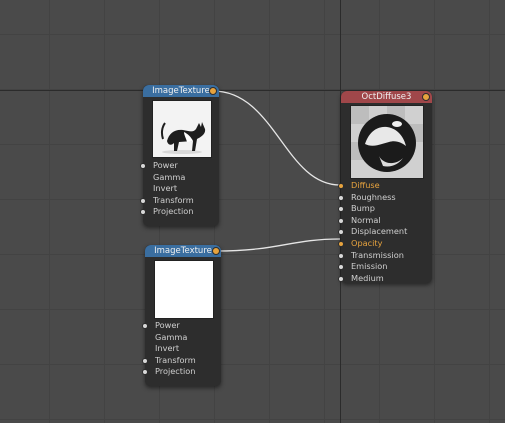 The width and height of the screenshot is (505, 423). I want to click on cat-photo-icon, so click(183, 138).